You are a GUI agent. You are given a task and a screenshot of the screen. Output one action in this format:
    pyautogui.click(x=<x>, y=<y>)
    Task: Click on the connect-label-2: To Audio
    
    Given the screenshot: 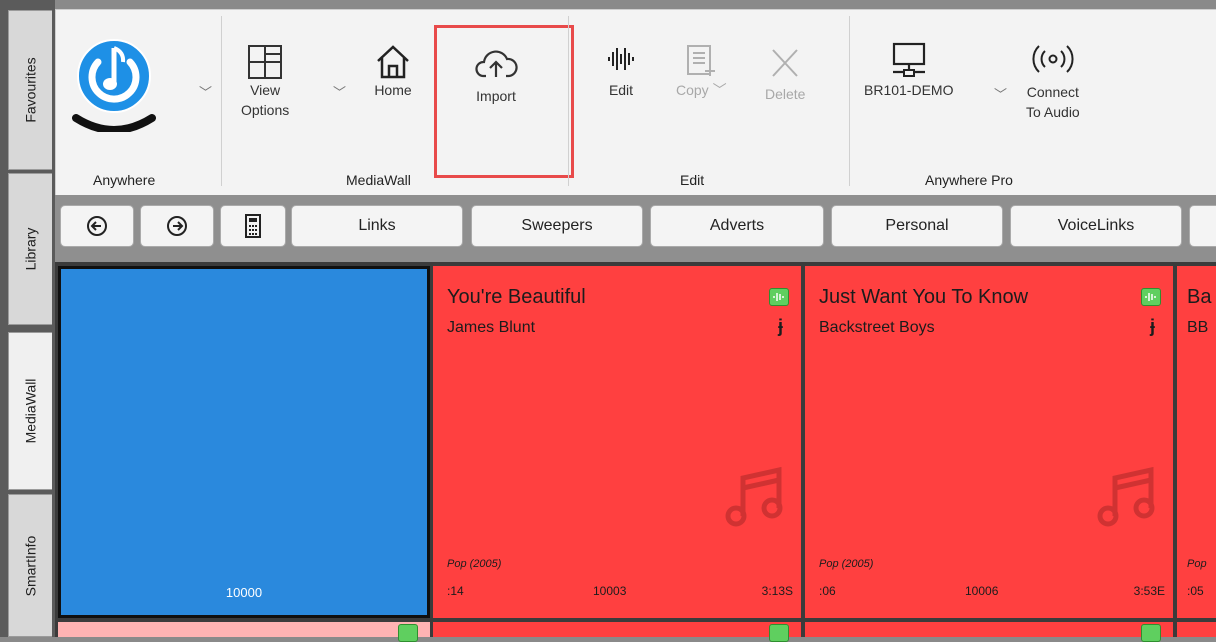 What is the action you would take?
    pyautogui.click(x=1053, y=112)
    